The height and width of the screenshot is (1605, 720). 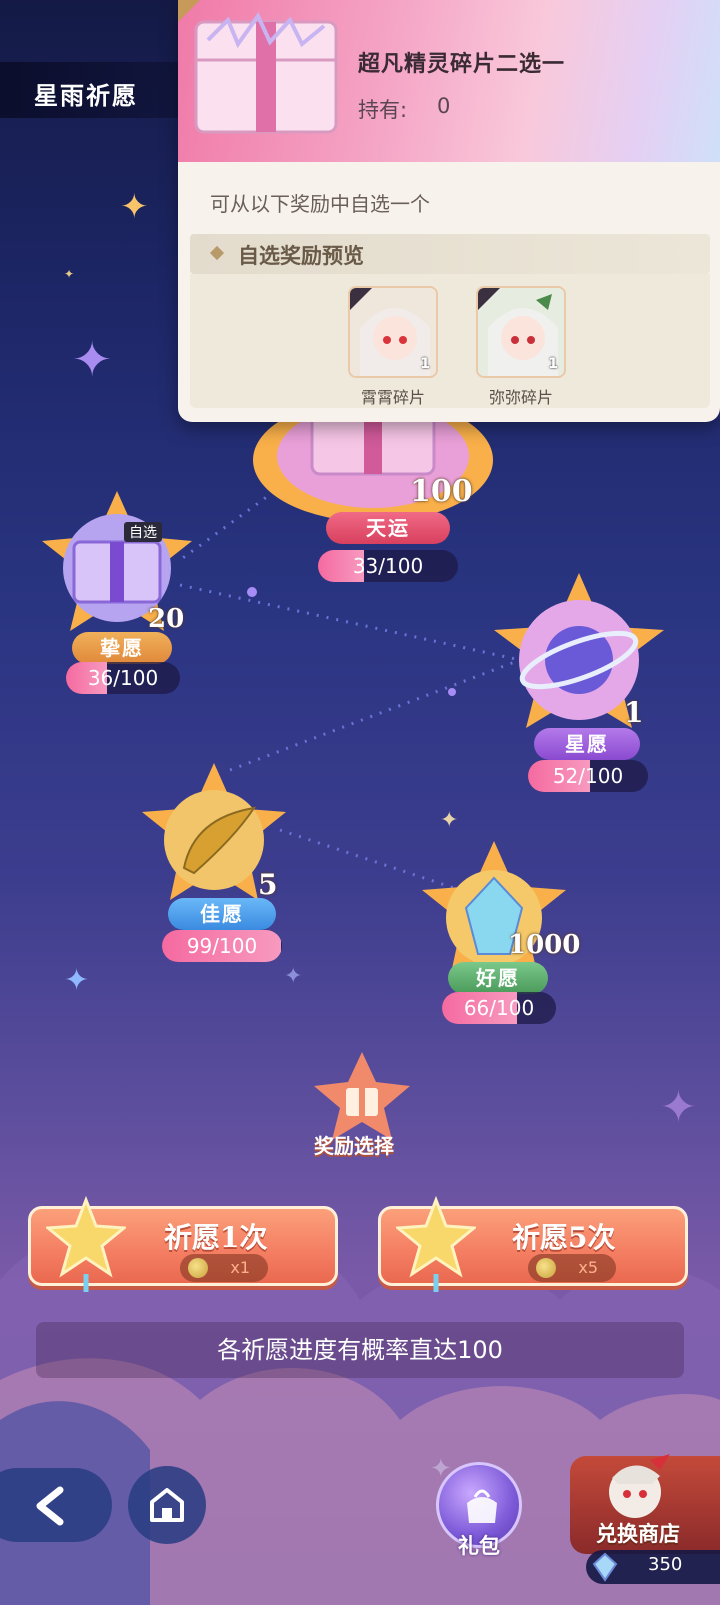 I want to click on item-name: 超凡精灵碎片二选一, so click(x=462, y=64).